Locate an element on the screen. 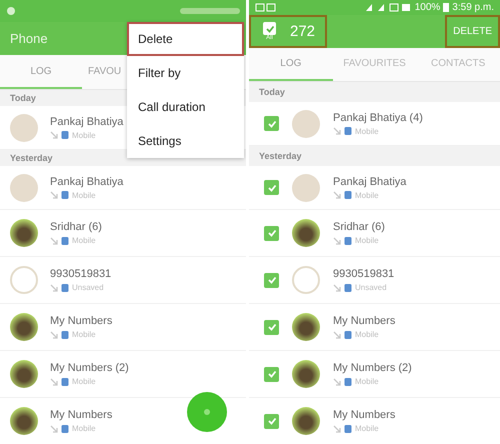 Image resolution: width=500 pixels, height=444 pixels. section-header: Yesterday is located at coordinates (374, 156).